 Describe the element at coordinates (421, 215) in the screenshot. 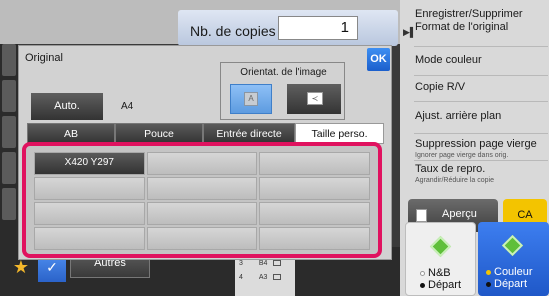

I see `document-icon` at that location.